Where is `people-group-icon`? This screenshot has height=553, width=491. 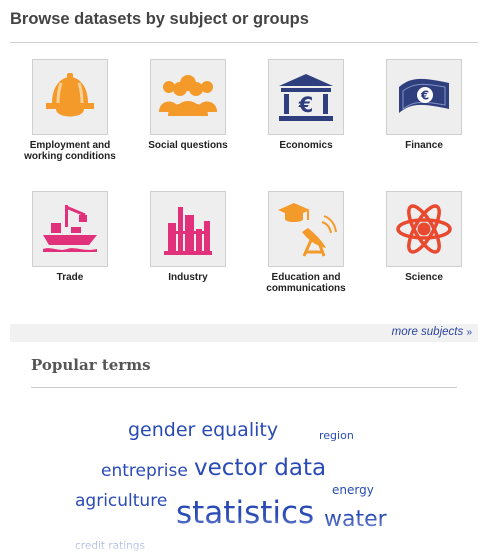 people-group-icon is located at coordinates (188, 95).